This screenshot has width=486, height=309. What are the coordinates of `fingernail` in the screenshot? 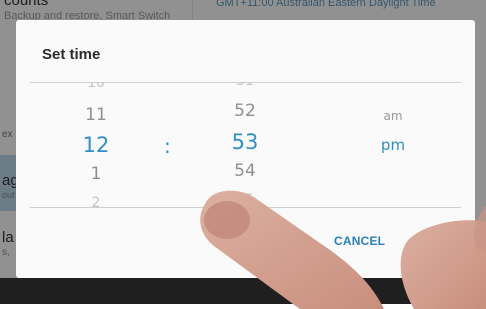 It's located at (227, 220).